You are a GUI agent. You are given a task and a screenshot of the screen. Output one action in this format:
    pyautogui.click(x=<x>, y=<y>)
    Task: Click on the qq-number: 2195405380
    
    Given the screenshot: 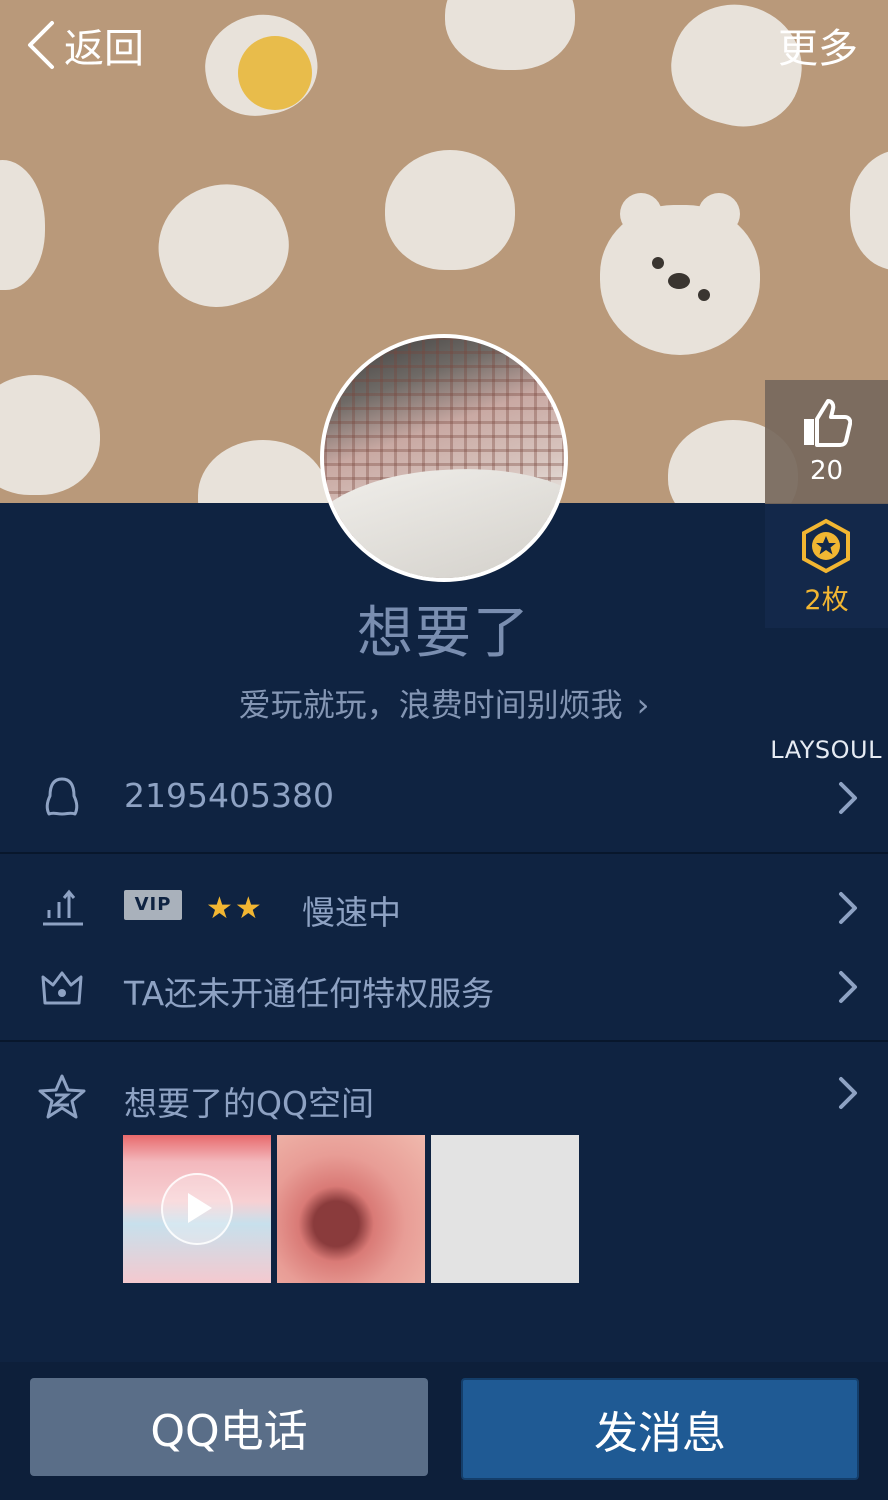 What is the action you would take?
    pyautogui.click(x=229, y=795)
    